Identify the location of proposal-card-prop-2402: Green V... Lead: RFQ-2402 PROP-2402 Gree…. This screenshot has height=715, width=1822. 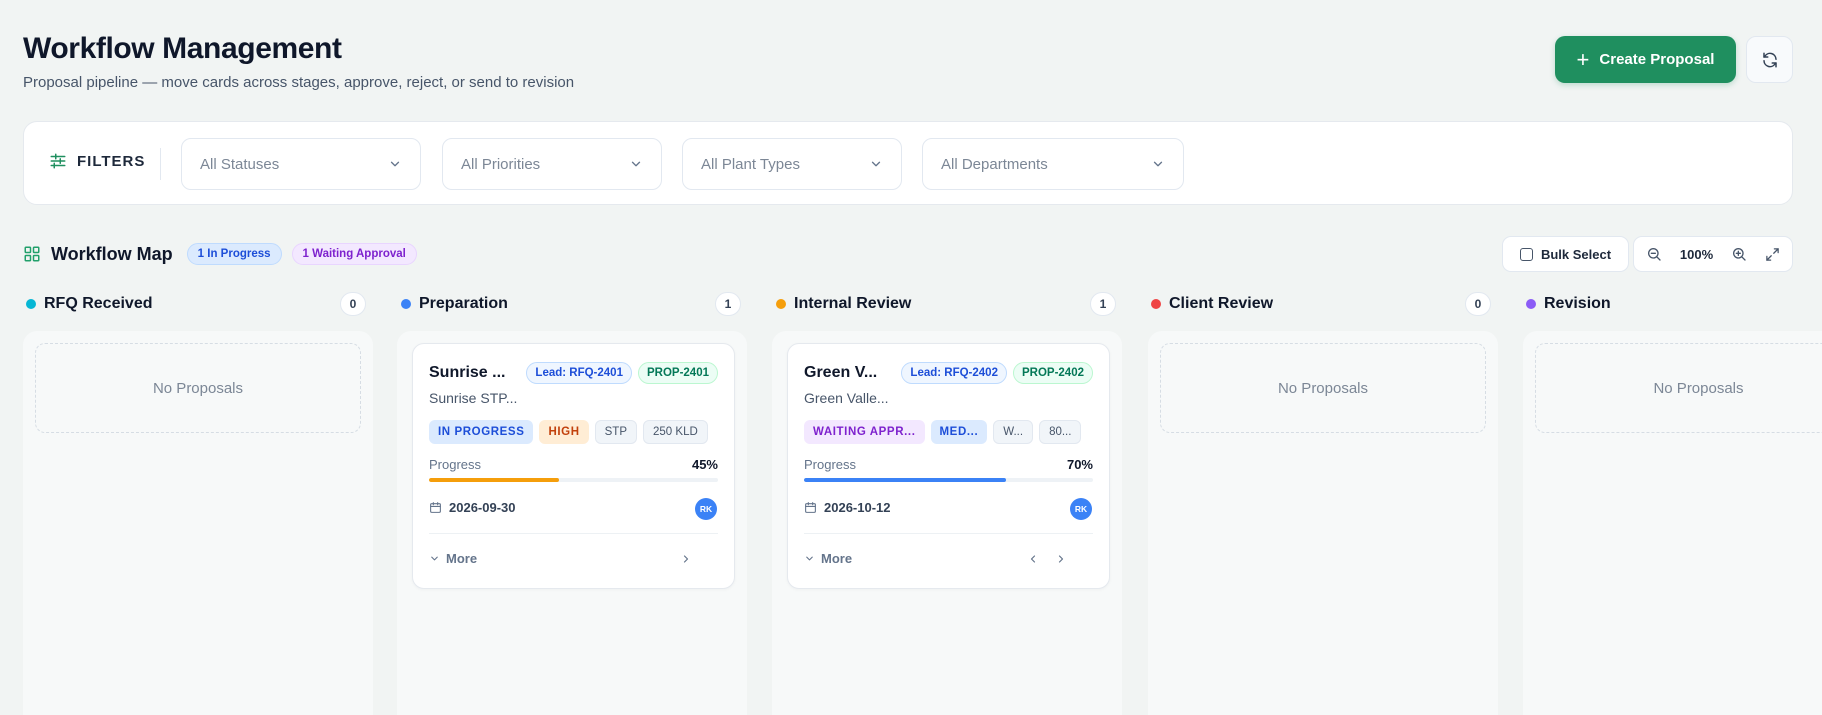
(948, 466).